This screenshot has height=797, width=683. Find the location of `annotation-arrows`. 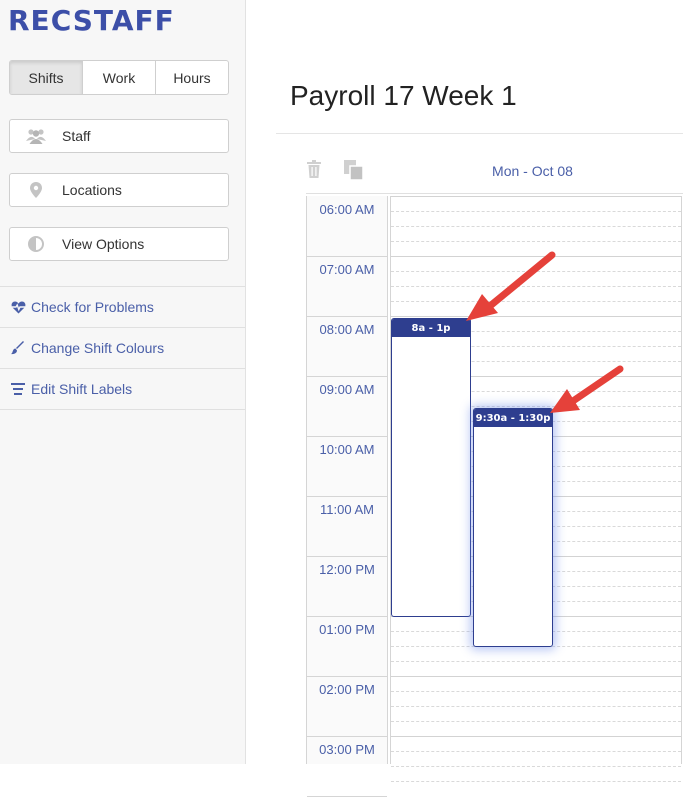

annotation-arrows is located at coordinates (545, 332).